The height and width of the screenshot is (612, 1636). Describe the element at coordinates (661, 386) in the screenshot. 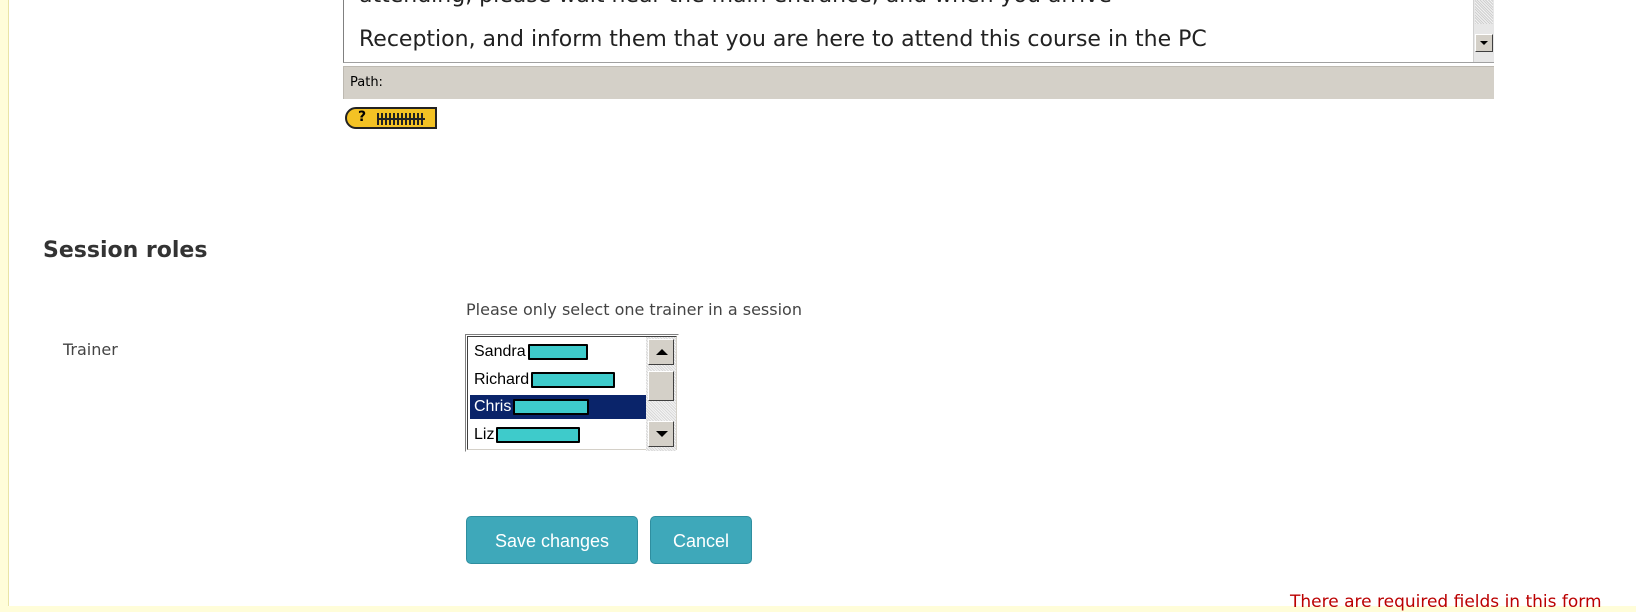

I see `scroll-thumb` at that location.